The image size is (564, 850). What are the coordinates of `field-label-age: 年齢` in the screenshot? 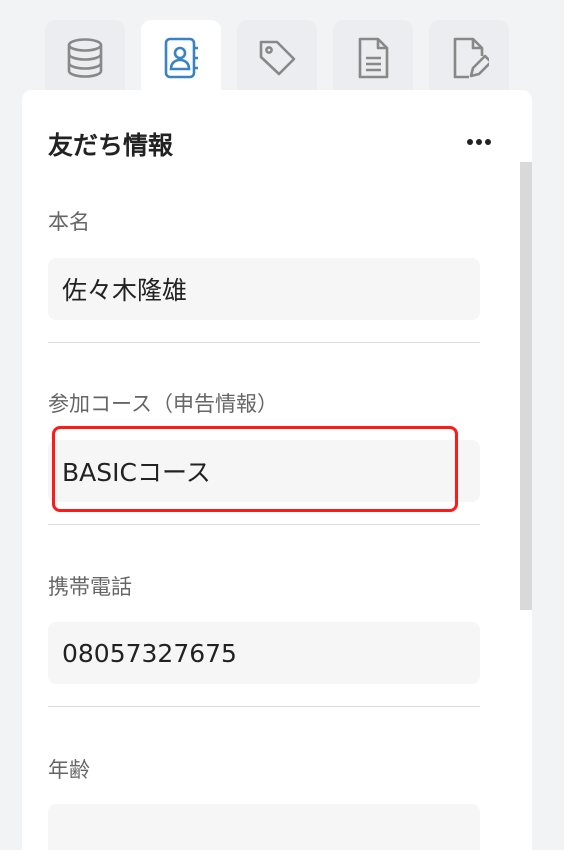 It's located at (69, 770).